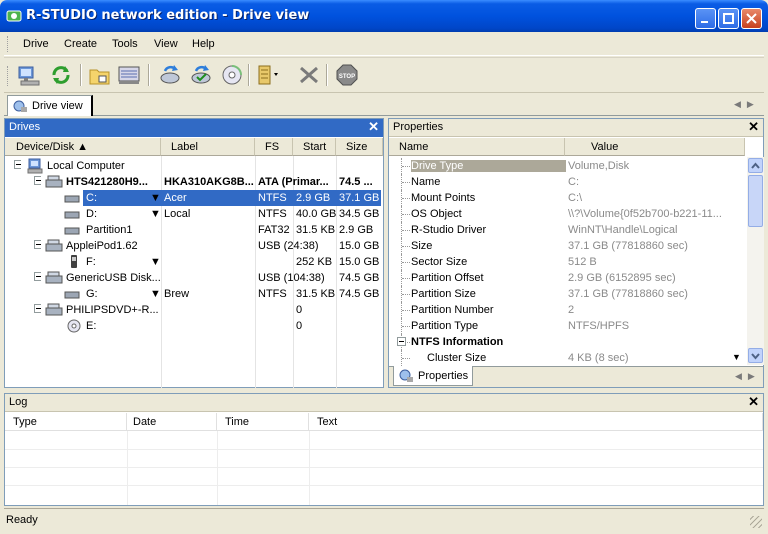 This screenshot has width=768, height=534. What do you see at coordinates (194, 214) in the screenshot?
I see `tree-row-partition-d: D: ▼ Local NTFS 40.0 GB 34.5 GB` at bounding box center [194, 214].